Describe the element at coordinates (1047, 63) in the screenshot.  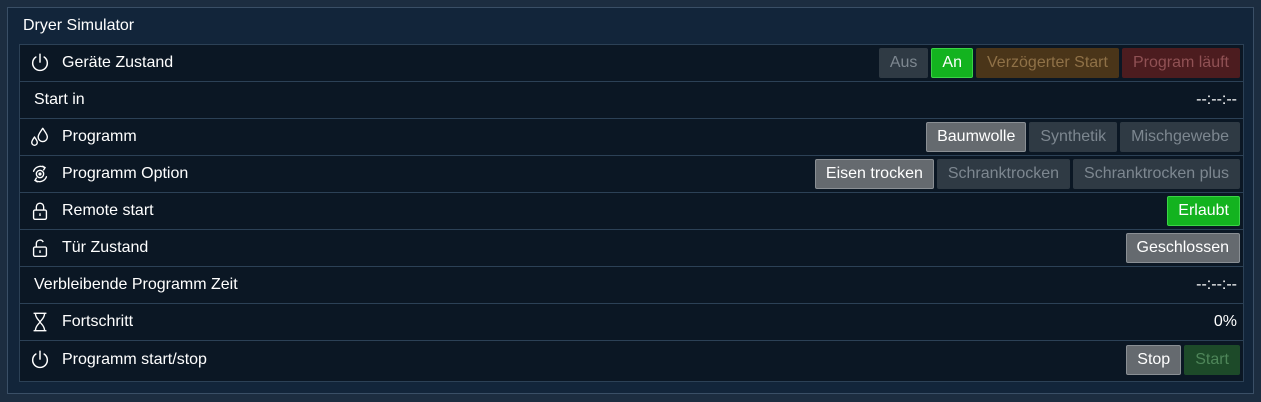
I see `verzoegerter-start-button: Verzögerter Start` at that location.